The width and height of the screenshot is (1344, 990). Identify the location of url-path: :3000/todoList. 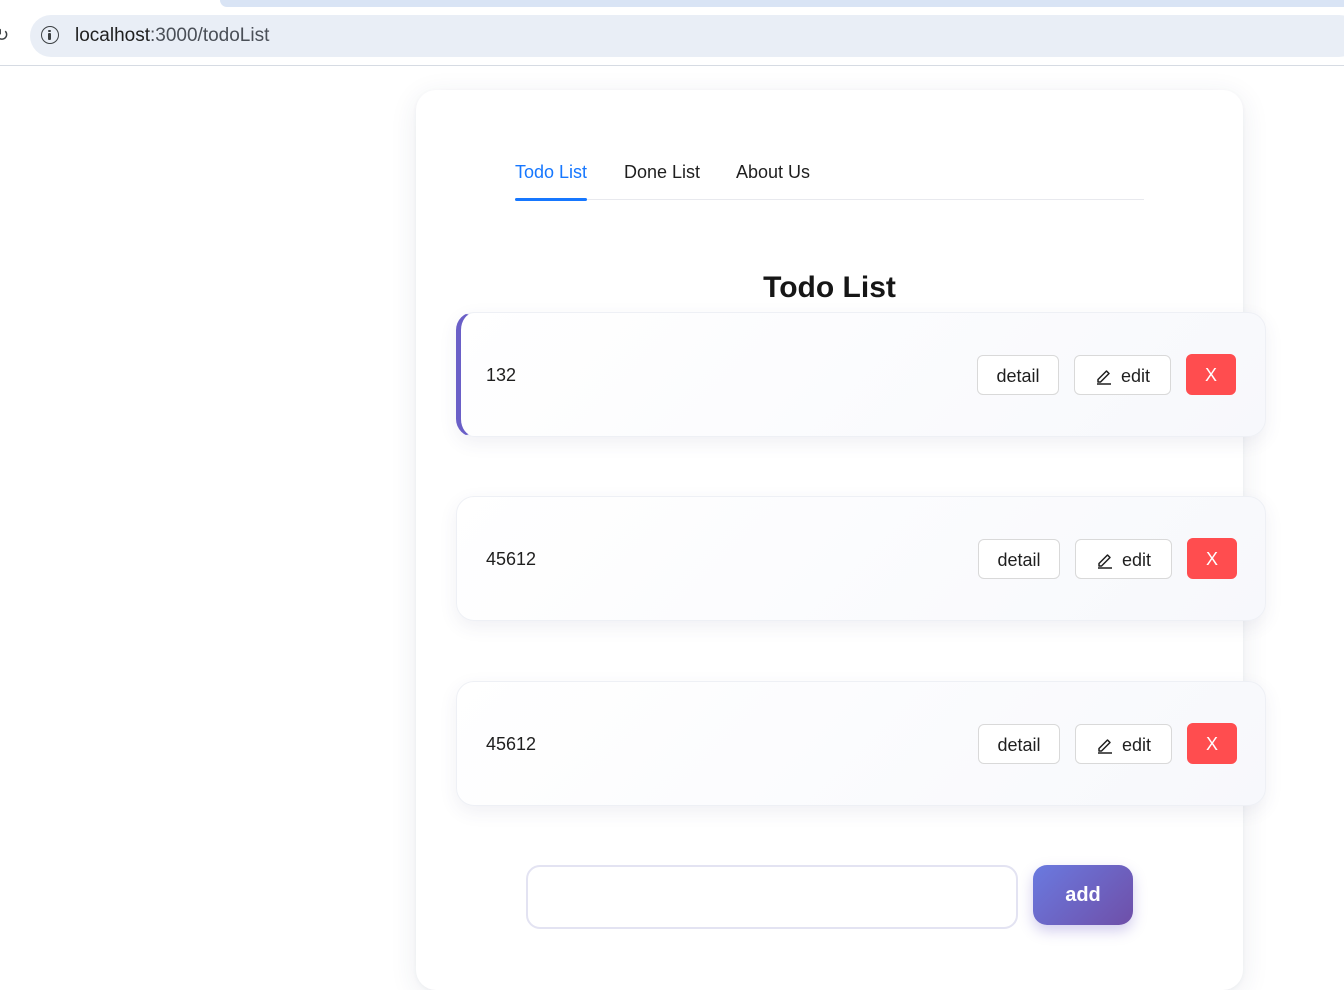
(210, 35).